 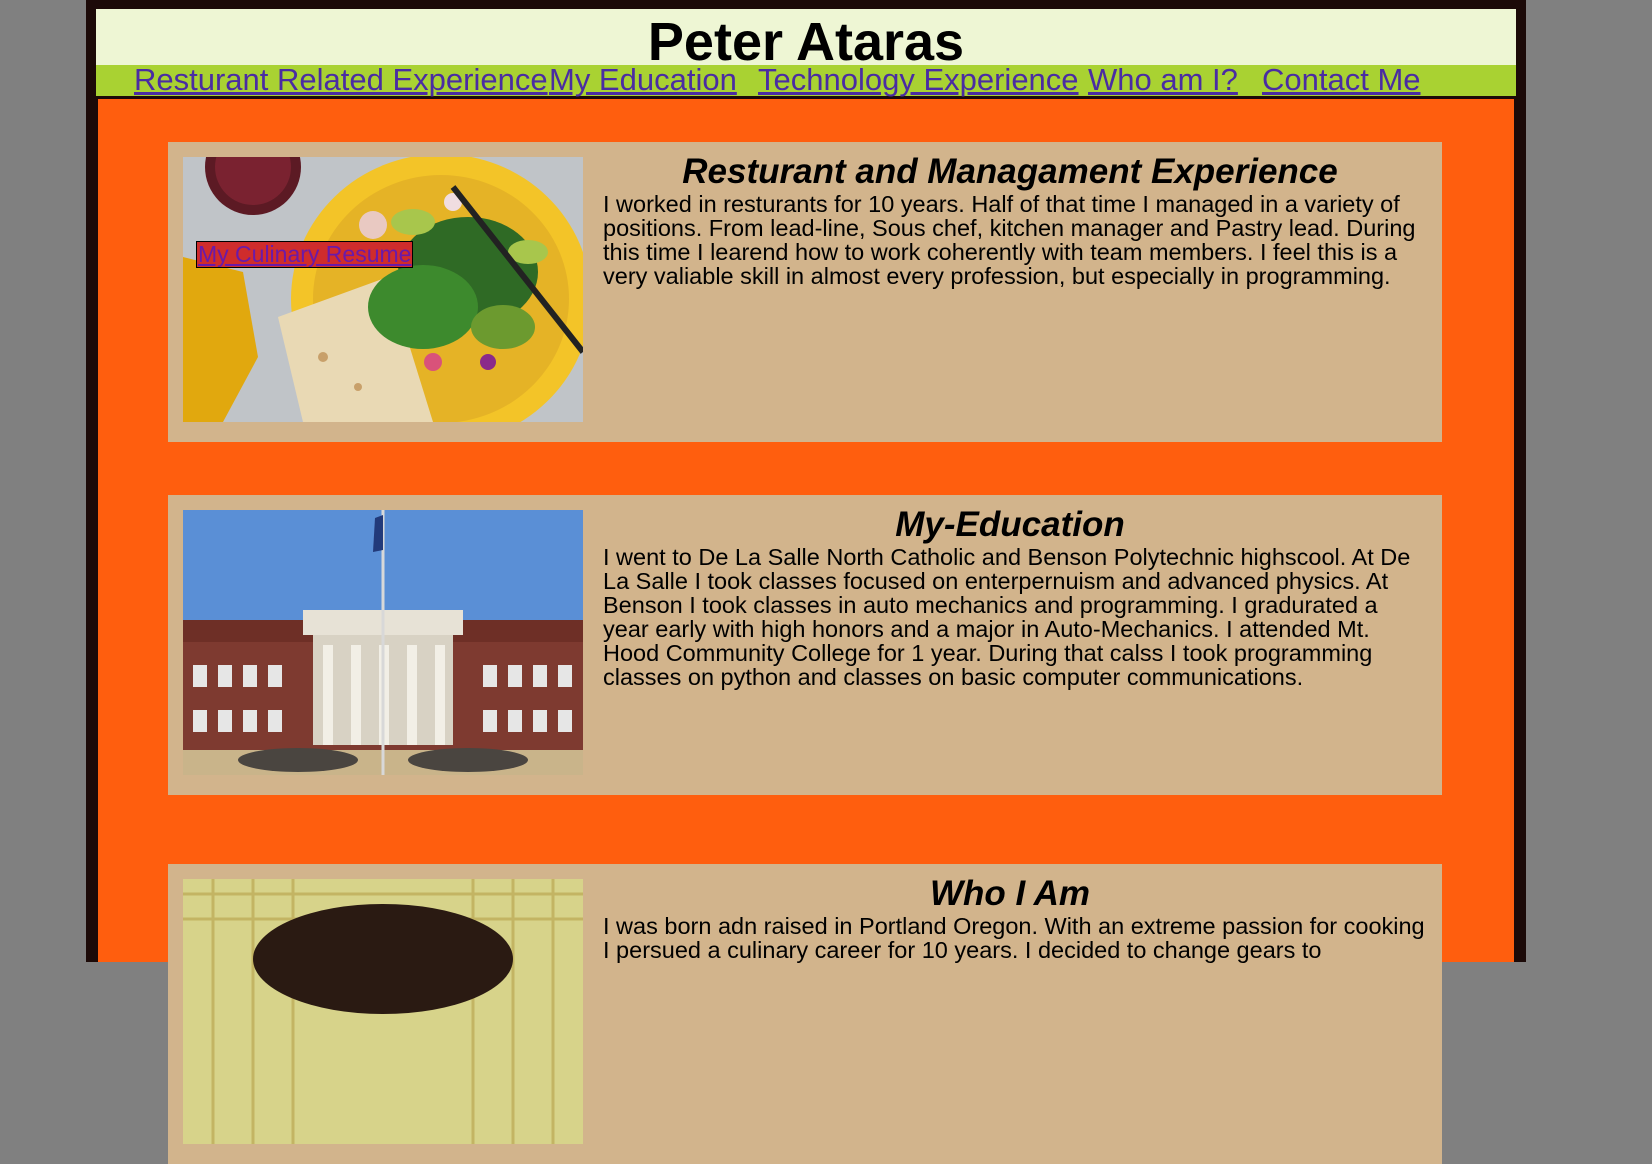 What do you see at coordinates (1163, 80) in the screenshot?
I see `nav-link-who-am-i: Who am I?` at bounding box center [1163, 80].